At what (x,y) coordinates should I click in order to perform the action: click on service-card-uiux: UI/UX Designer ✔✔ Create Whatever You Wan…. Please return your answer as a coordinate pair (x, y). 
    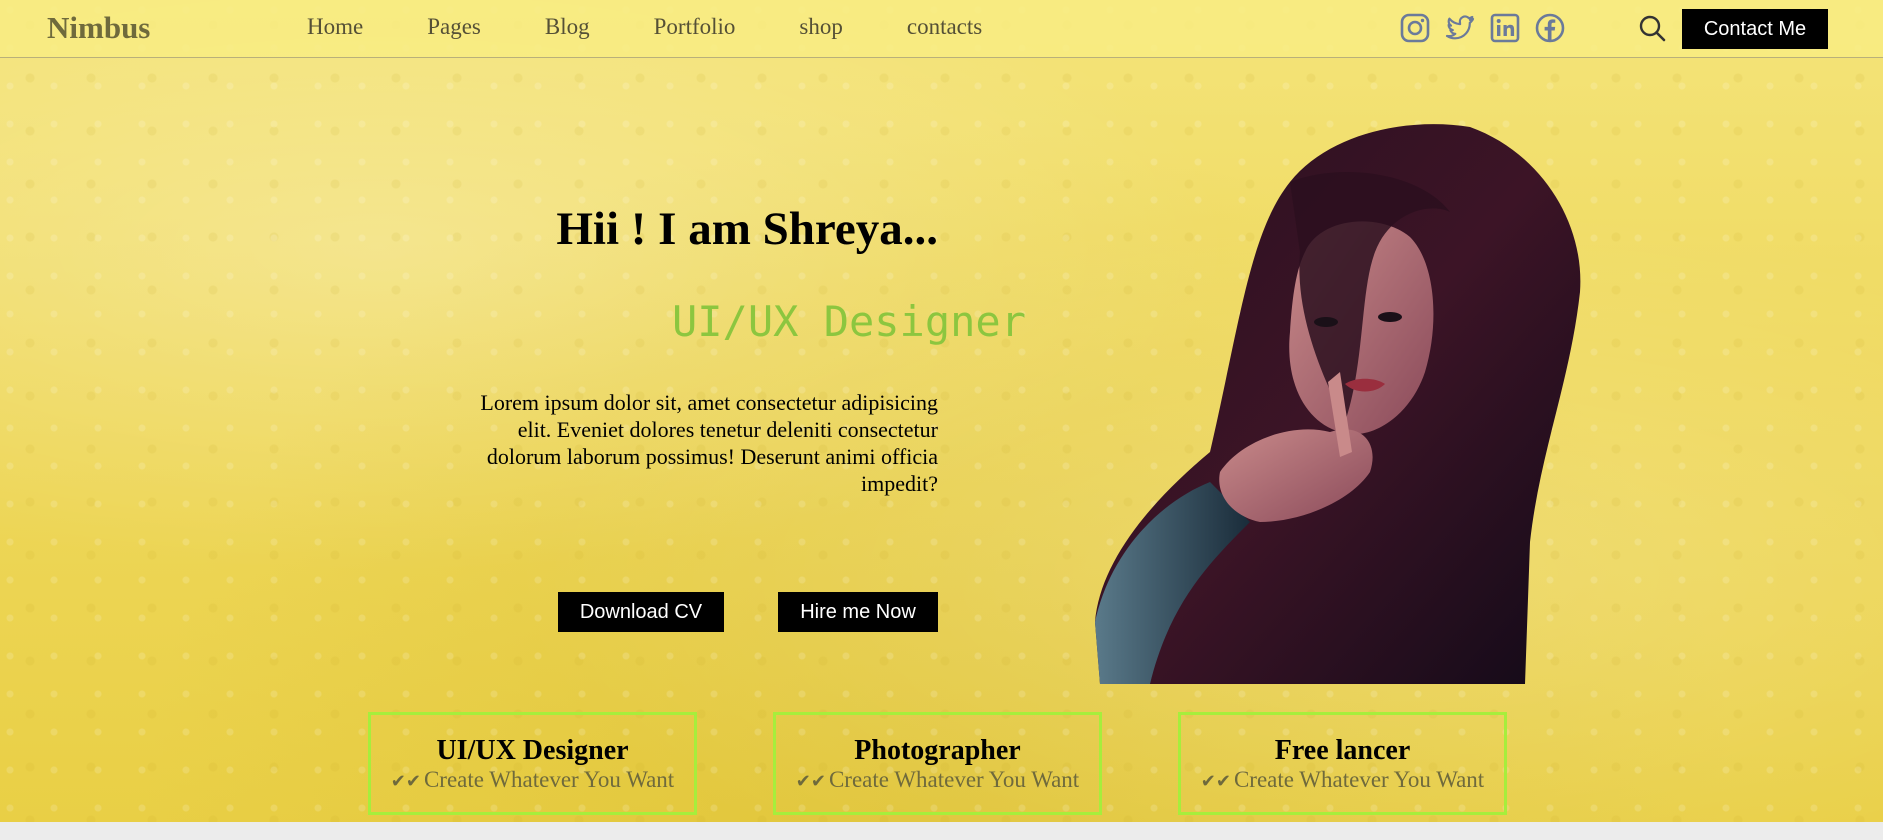
    Looking at the image, I should click on (532, 763).